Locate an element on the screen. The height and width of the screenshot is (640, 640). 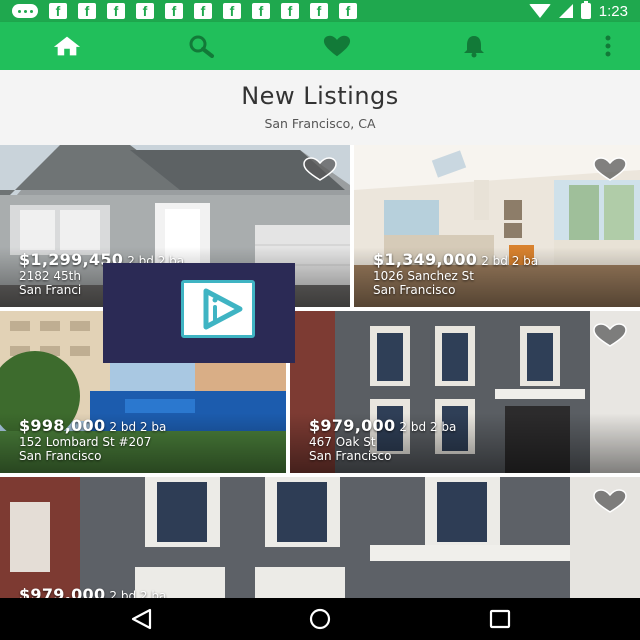
listings-header: New Listings San Francisco, CA is located at coordinates (320, 107).